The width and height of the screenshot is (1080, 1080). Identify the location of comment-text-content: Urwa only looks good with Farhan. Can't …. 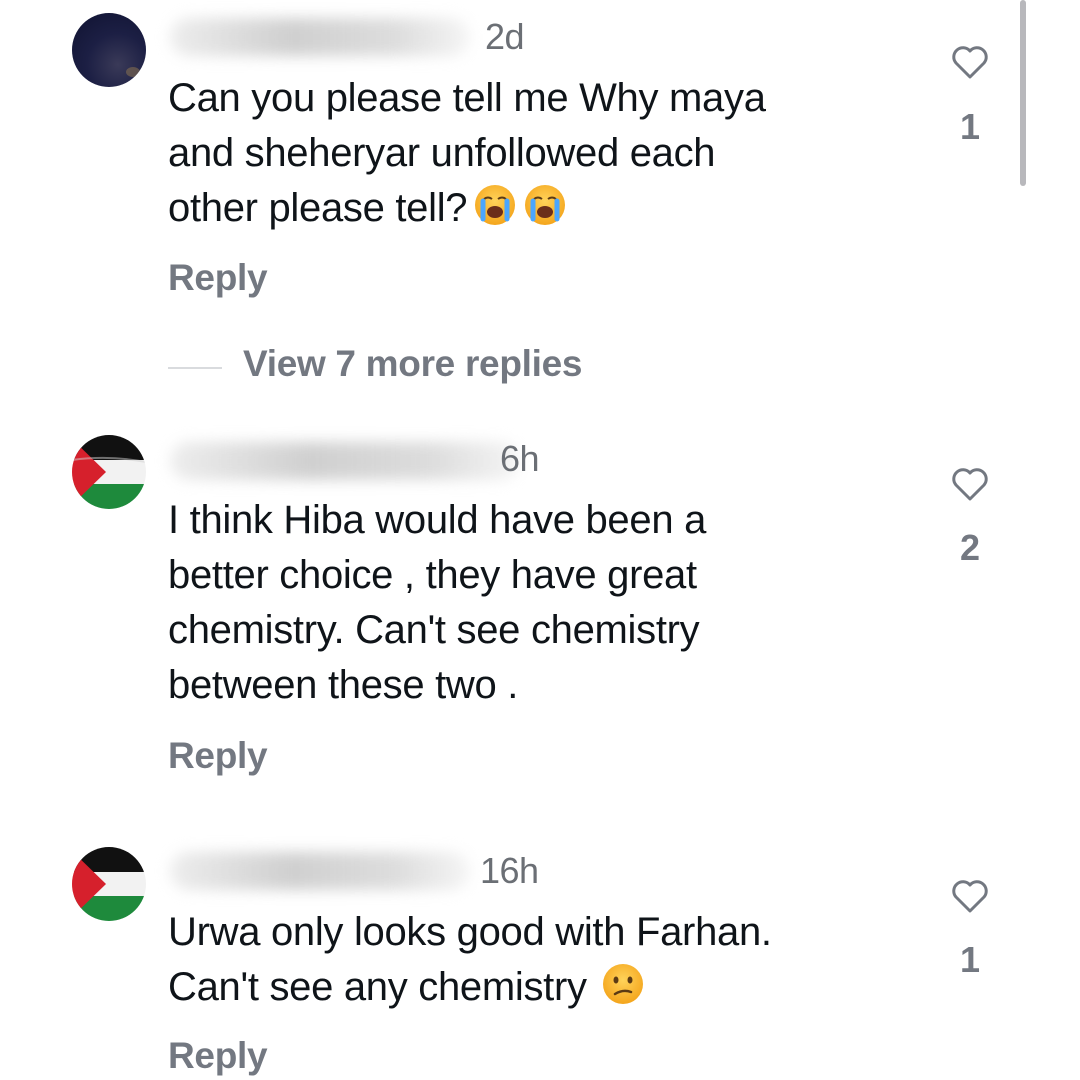
(470, 959).